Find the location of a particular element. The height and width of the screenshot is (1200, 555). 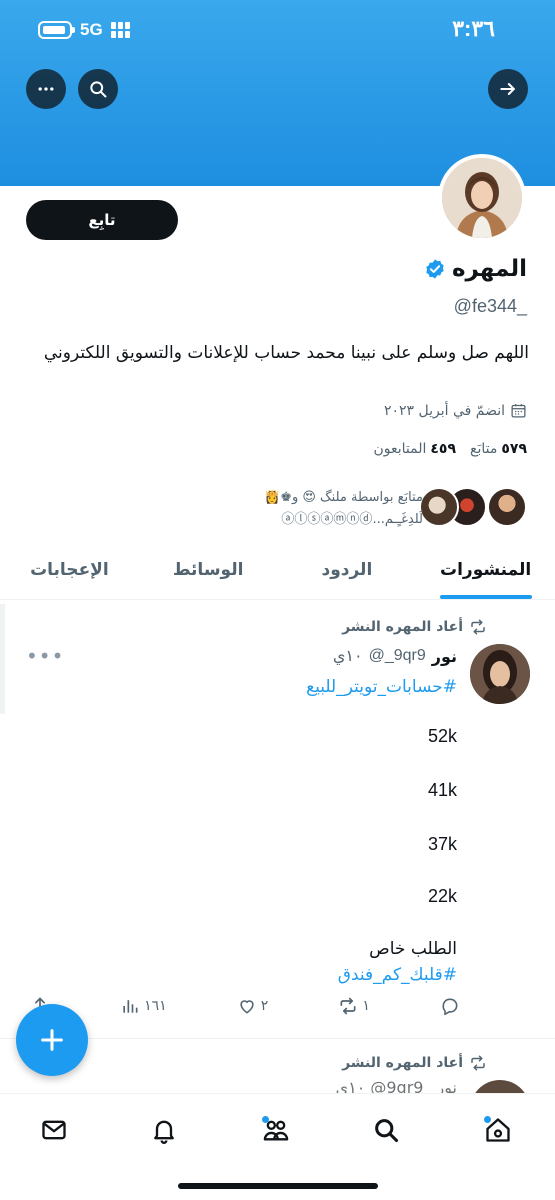

plus-icon is located at coordinates (52, 1040).